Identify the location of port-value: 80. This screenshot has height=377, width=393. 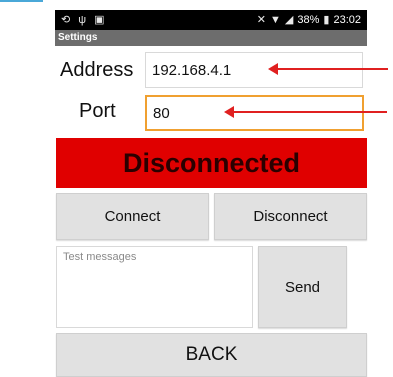
(161, 113).